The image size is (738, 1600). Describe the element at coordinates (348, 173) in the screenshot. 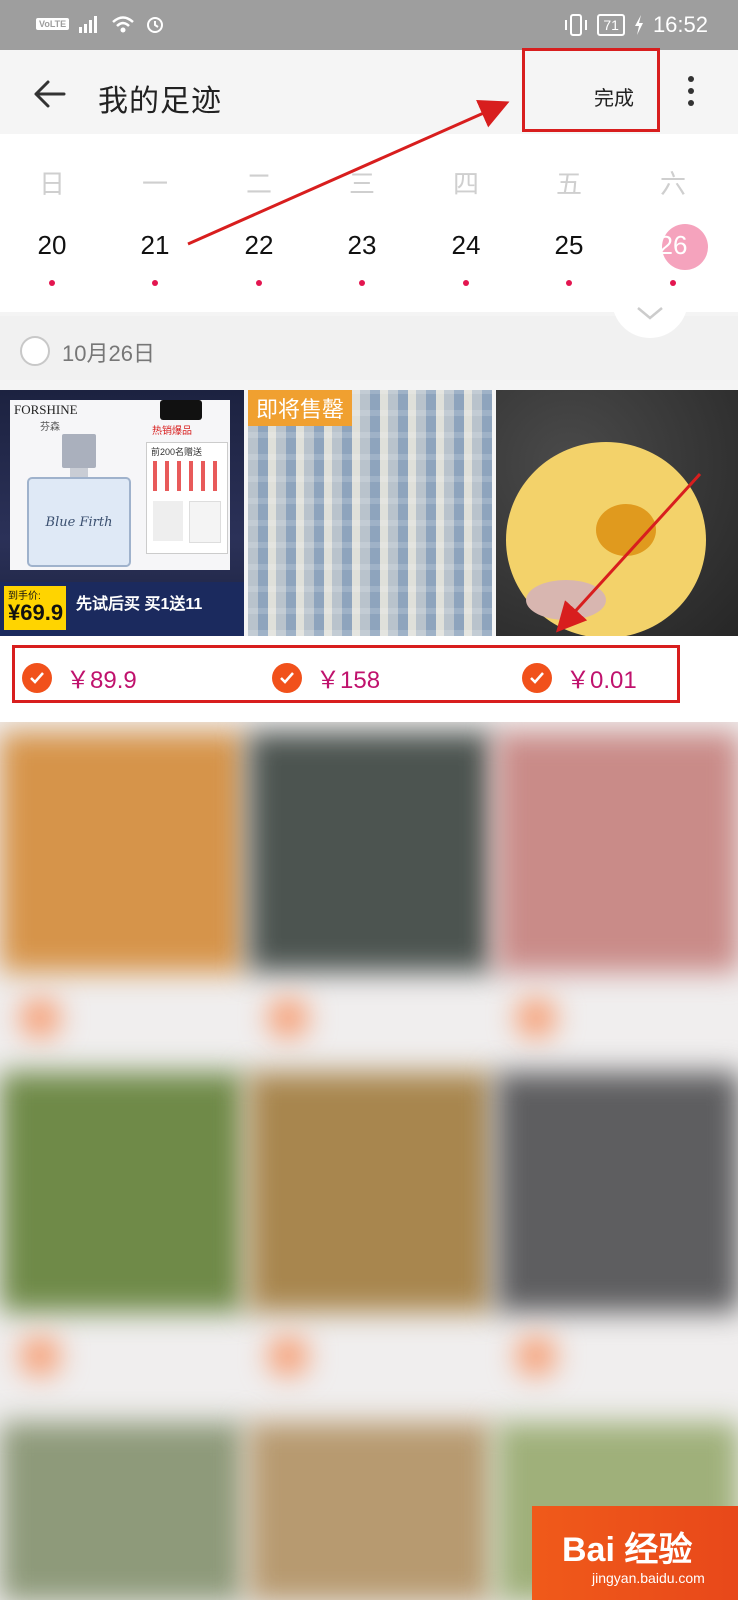

I see `arrow-to-done` at that location.